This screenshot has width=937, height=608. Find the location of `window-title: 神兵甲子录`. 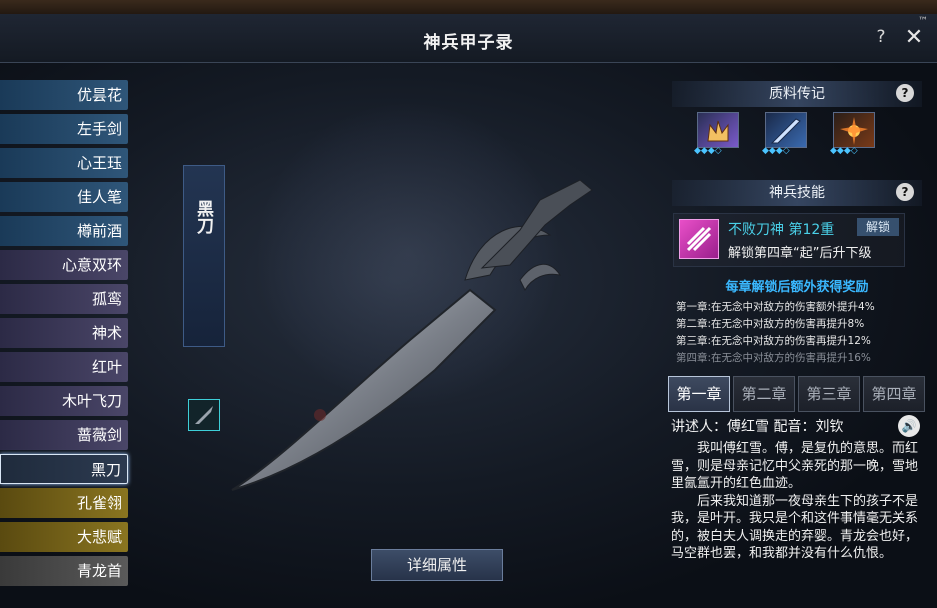

window-title: 神兵甲子录 is located at coordinates (468, 43).